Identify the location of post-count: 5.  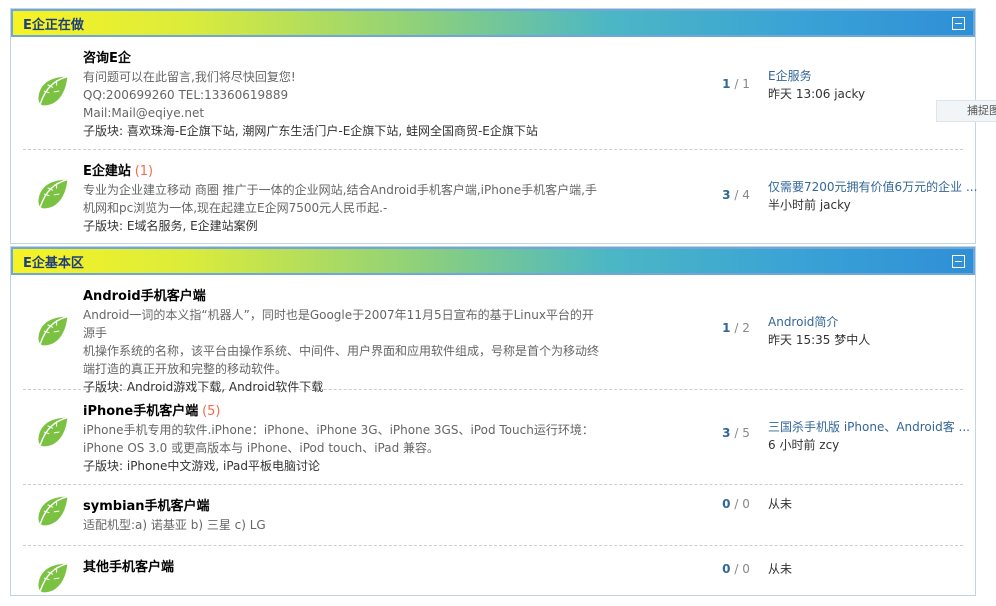
(746, 433).